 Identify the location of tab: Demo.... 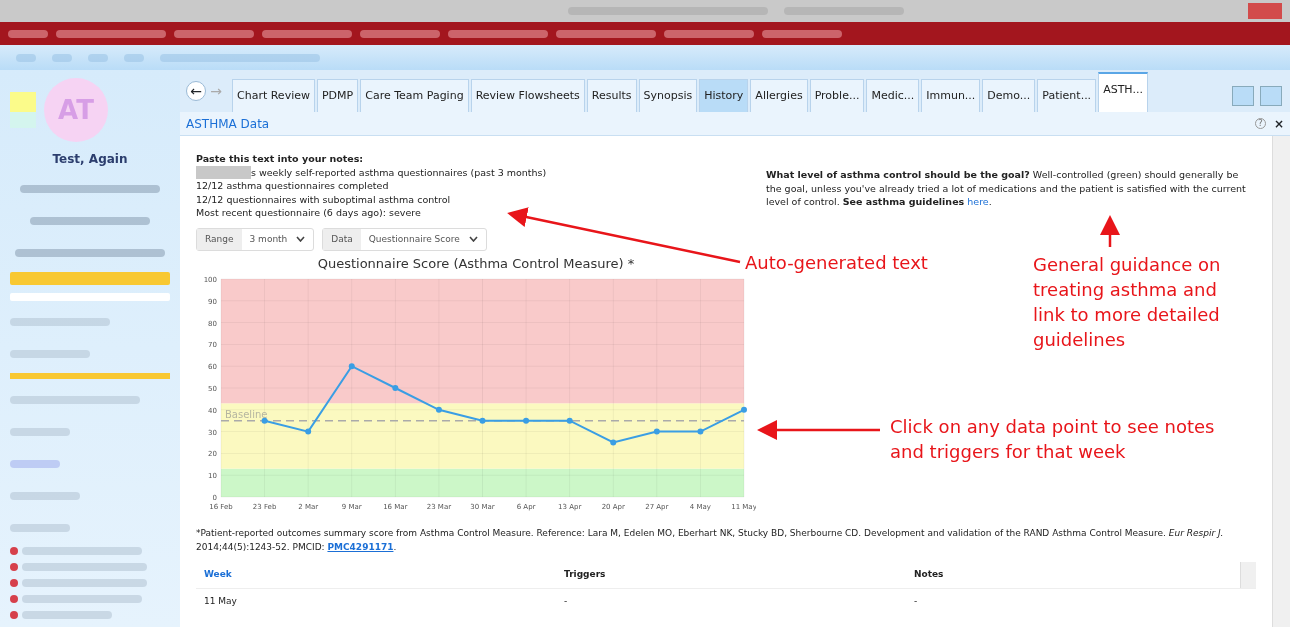
(1009, 95).